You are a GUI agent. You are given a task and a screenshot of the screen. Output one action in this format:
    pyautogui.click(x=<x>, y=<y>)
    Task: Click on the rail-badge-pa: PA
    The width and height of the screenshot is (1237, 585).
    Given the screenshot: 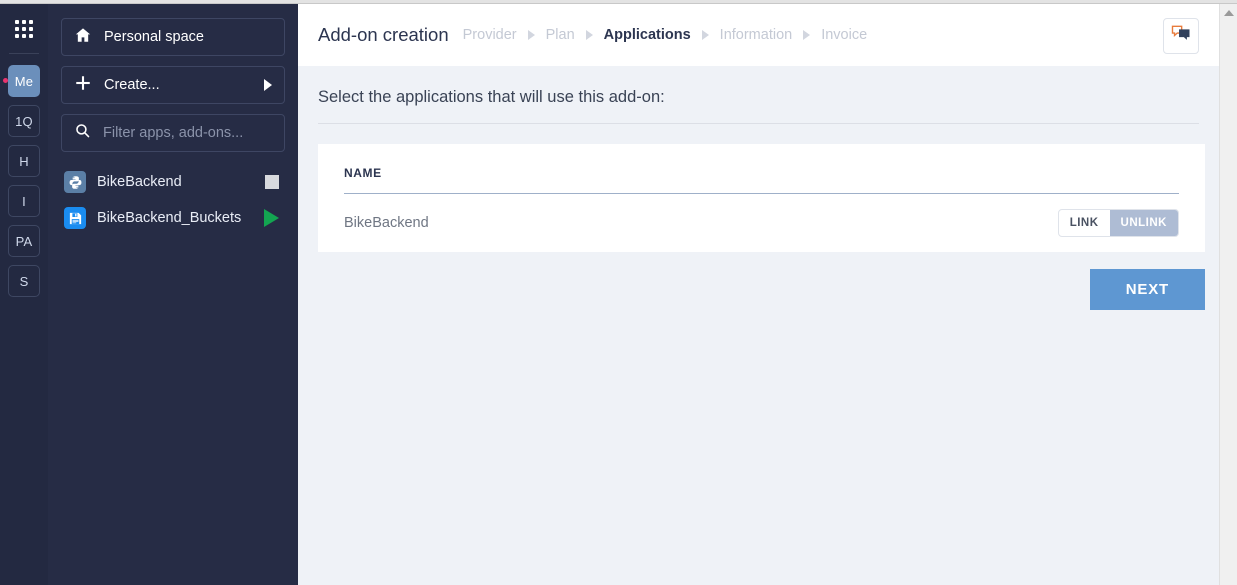 What is the action you would take?
    pyautogui.click(x=24, y=241)
    